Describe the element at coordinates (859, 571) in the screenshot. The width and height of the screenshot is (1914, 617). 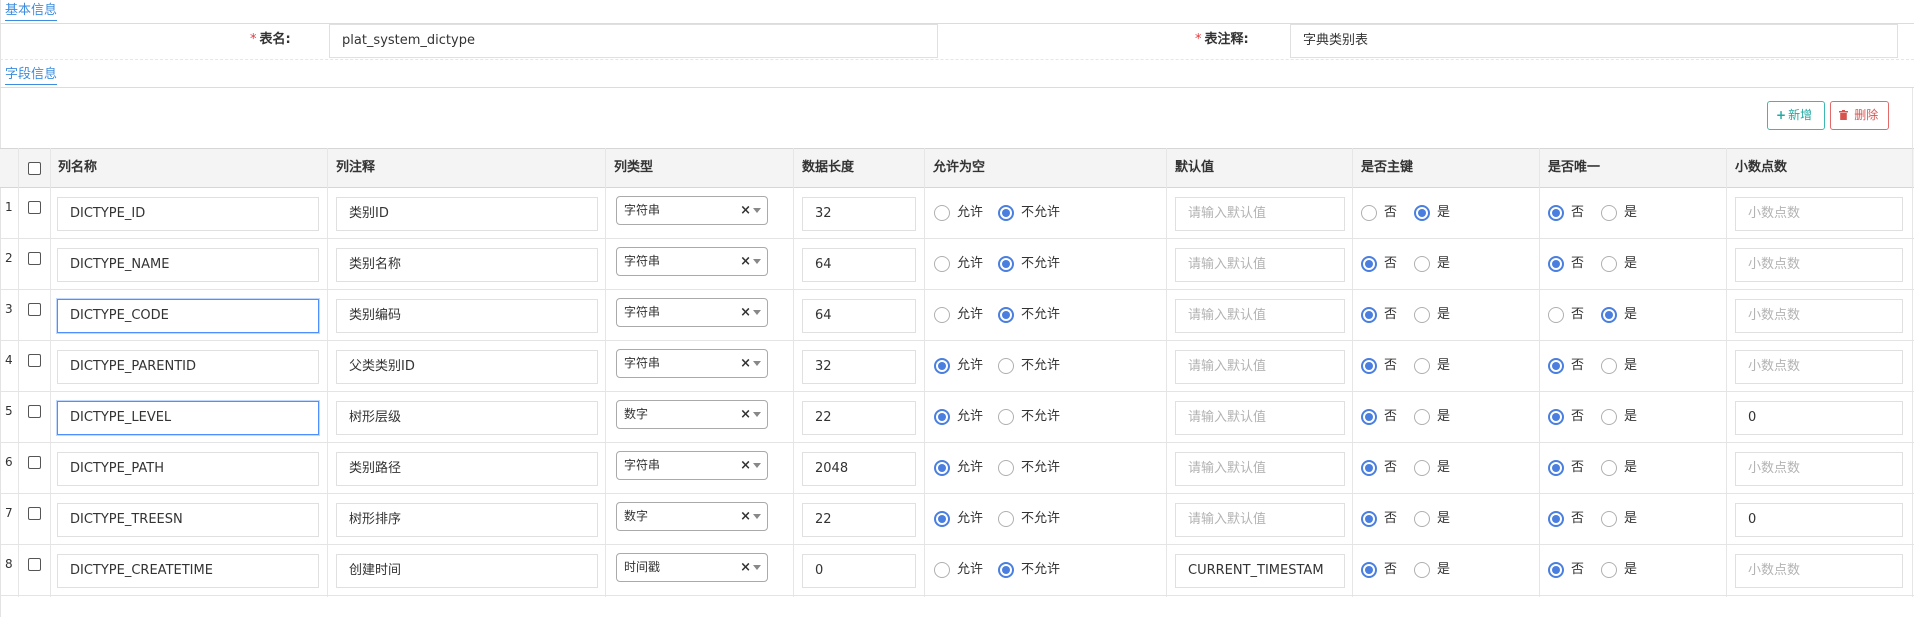
I see `data-length-input: 0` at that location.